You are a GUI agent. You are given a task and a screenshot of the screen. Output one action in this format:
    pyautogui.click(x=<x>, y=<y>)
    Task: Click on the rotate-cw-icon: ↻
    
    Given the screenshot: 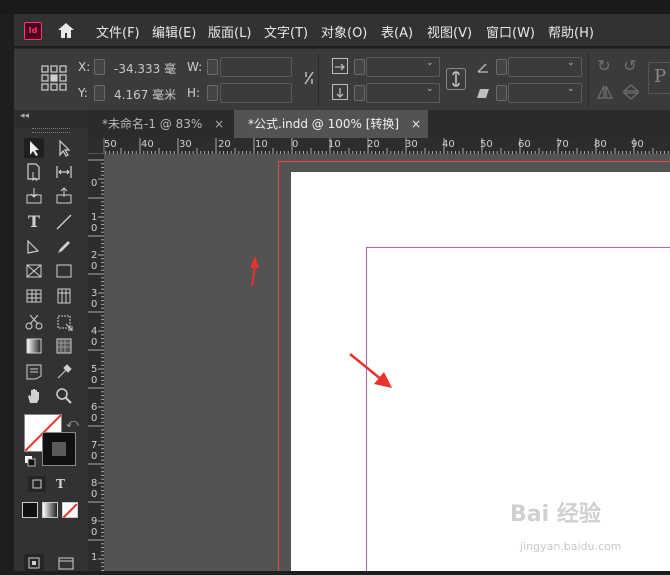 What is the action you would take?
    pyautogui.click(x=604, y=65)
    